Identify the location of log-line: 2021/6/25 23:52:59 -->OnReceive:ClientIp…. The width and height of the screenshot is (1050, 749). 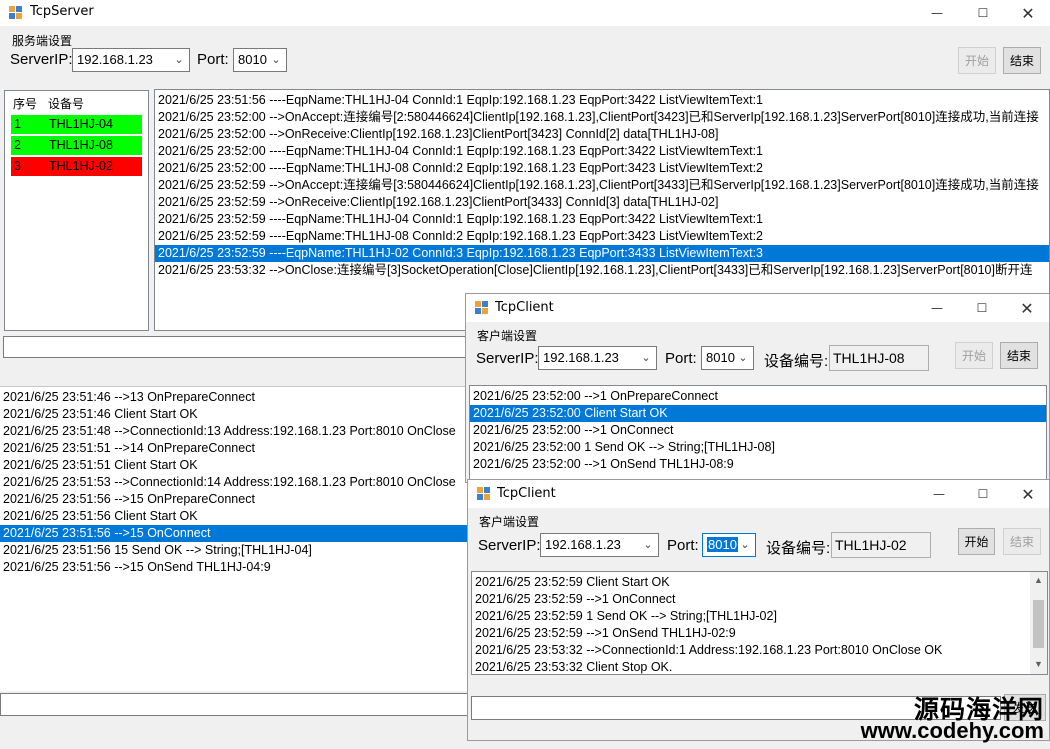
(602, 202).